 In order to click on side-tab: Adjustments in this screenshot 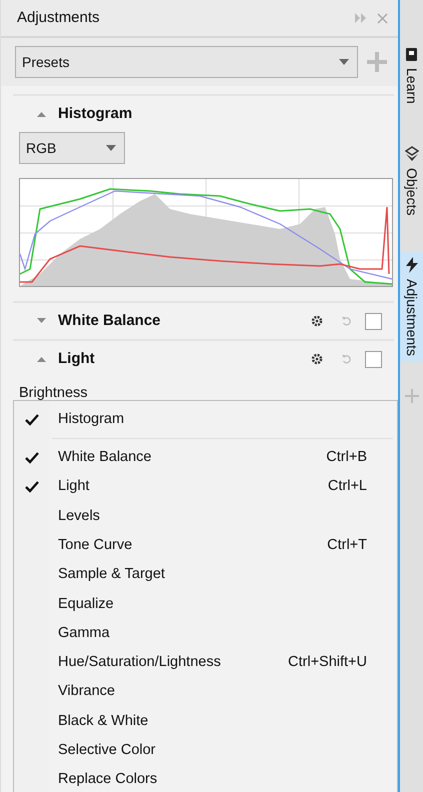, I will do `click(411, 306)`.